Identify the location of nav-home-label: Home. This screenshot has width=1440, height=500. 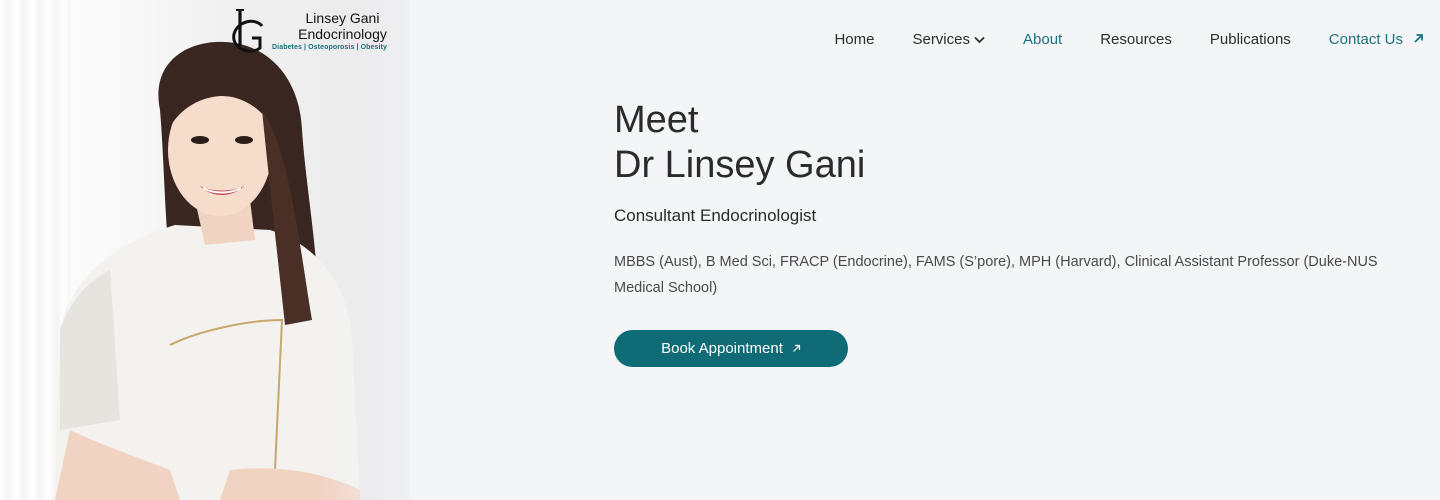
(854, 39).